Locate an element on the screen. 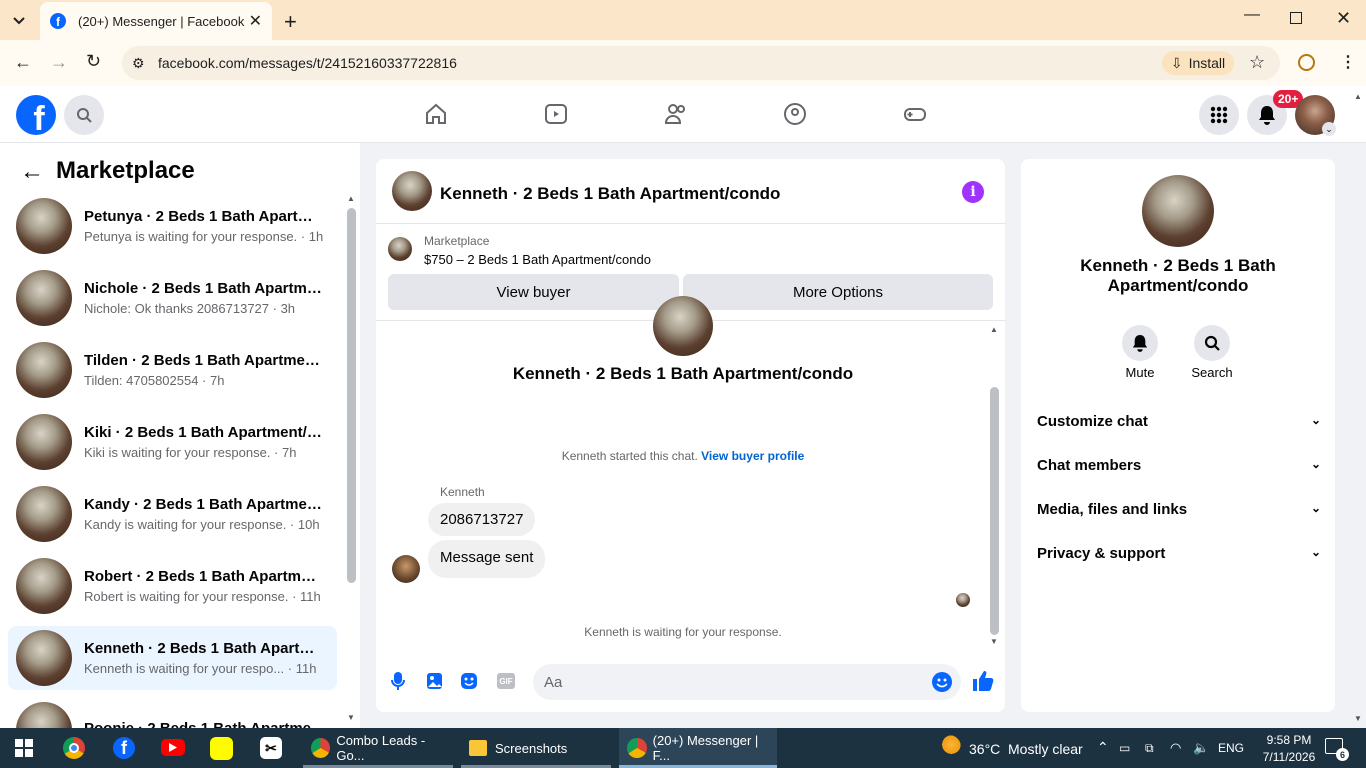 This screenshot has width=1366, height=768. volume-icon: 🔈 is located at coordinates (1201, 748).